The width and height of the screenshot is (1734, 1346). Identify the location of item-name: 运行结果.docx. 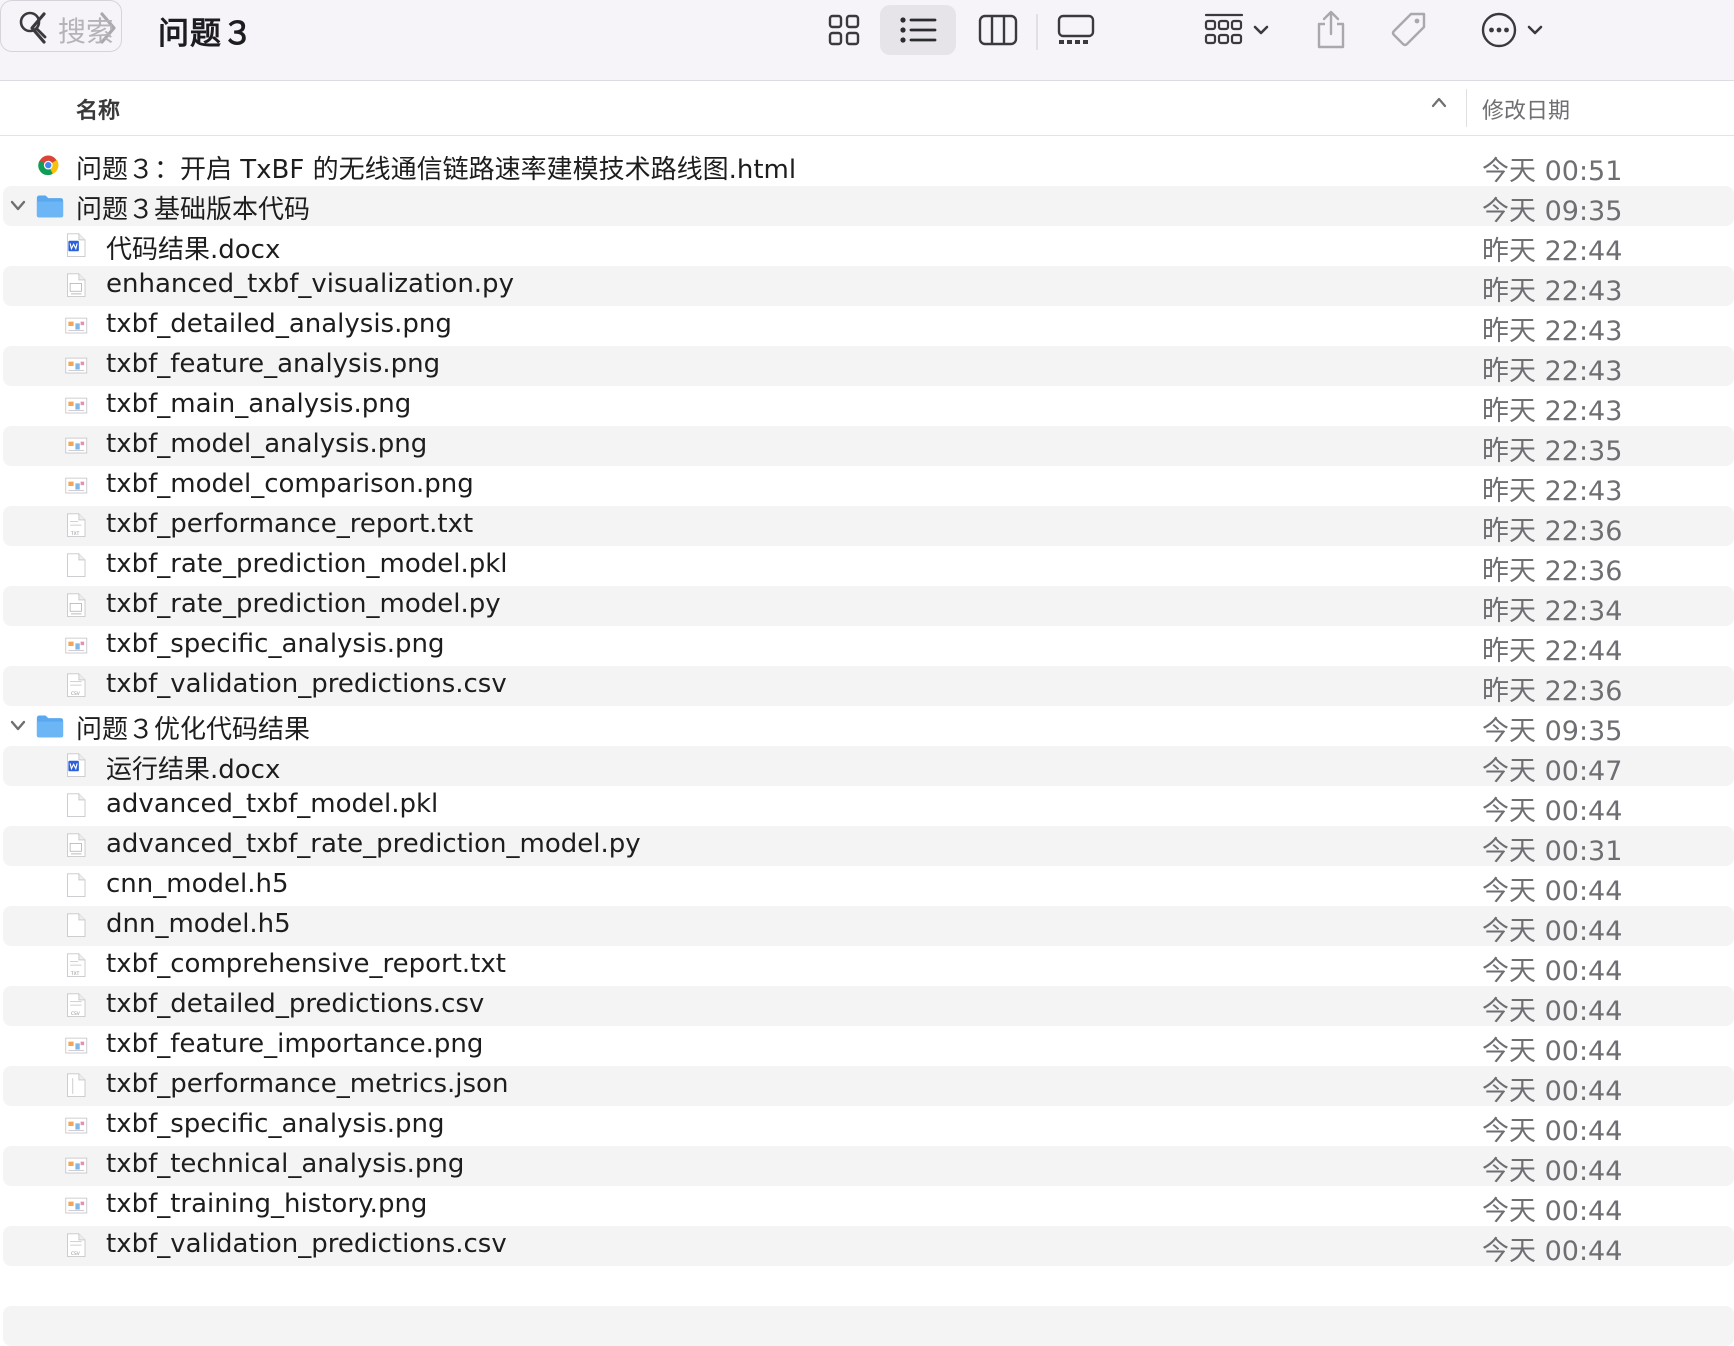
(193, 770).